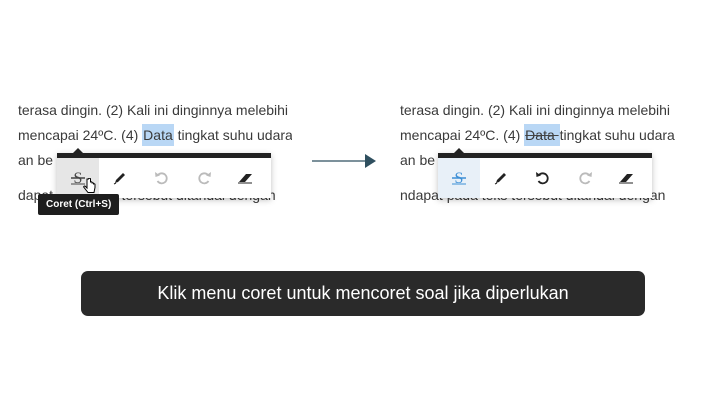 This screenshot has width=714, height=400. I want to click on annotation-toolbar-before: S, so click(164, 173).